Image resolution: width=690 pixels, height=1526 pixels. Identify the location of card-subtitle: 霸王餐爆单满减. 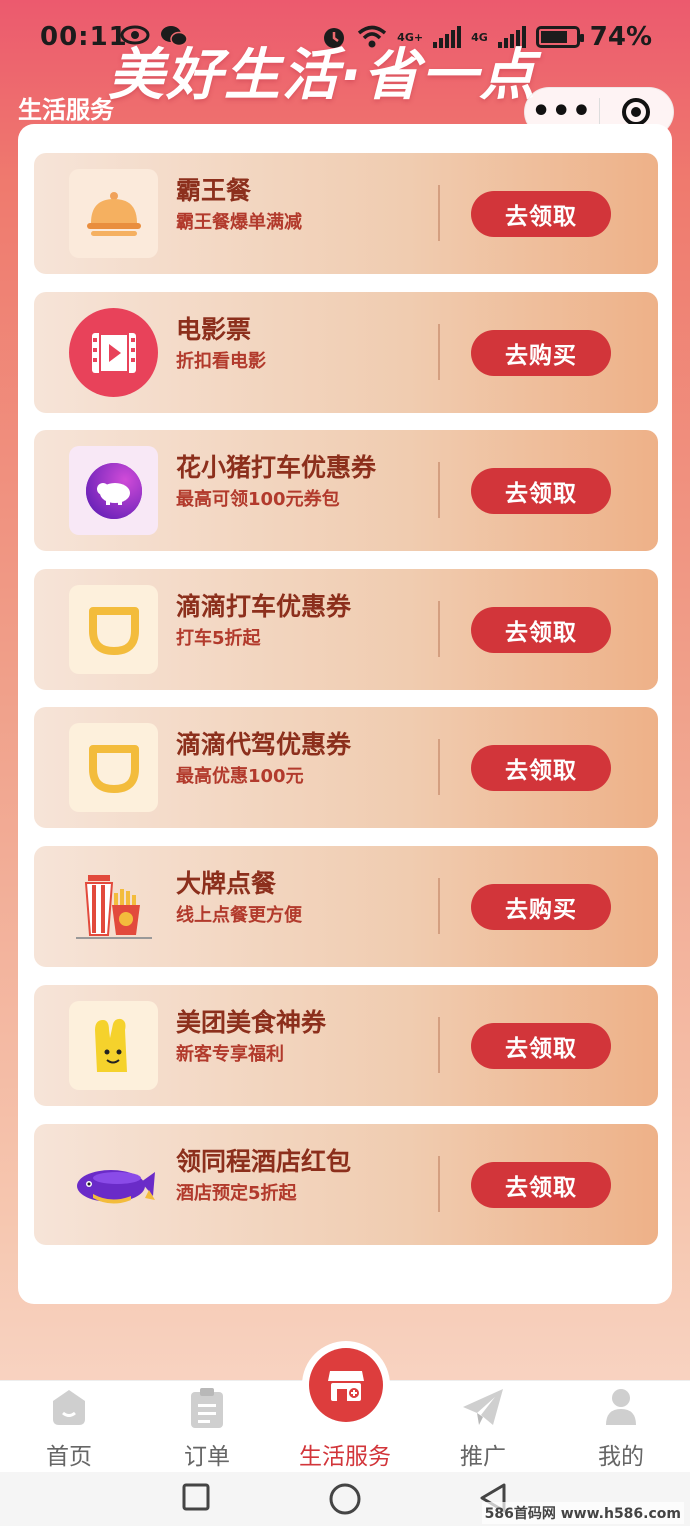
(239, 222).